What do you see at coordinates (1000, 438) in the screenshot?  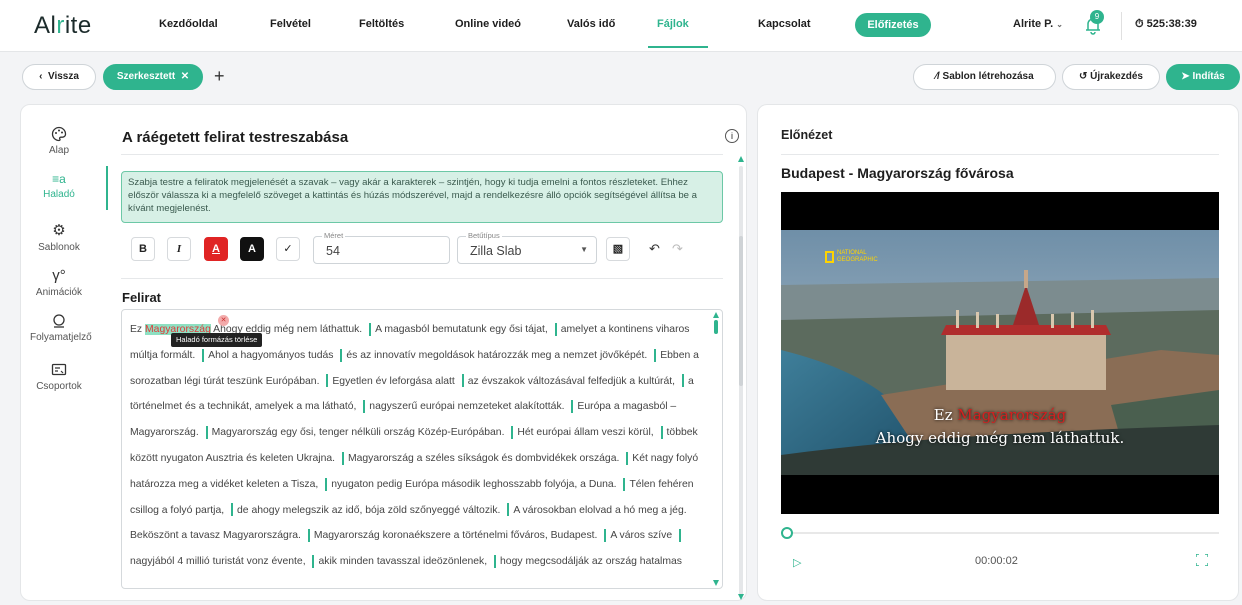 I see `subtitle-line-2: Ahogy eddig még nem láthattuk.` at bounding box center [1000, 438].